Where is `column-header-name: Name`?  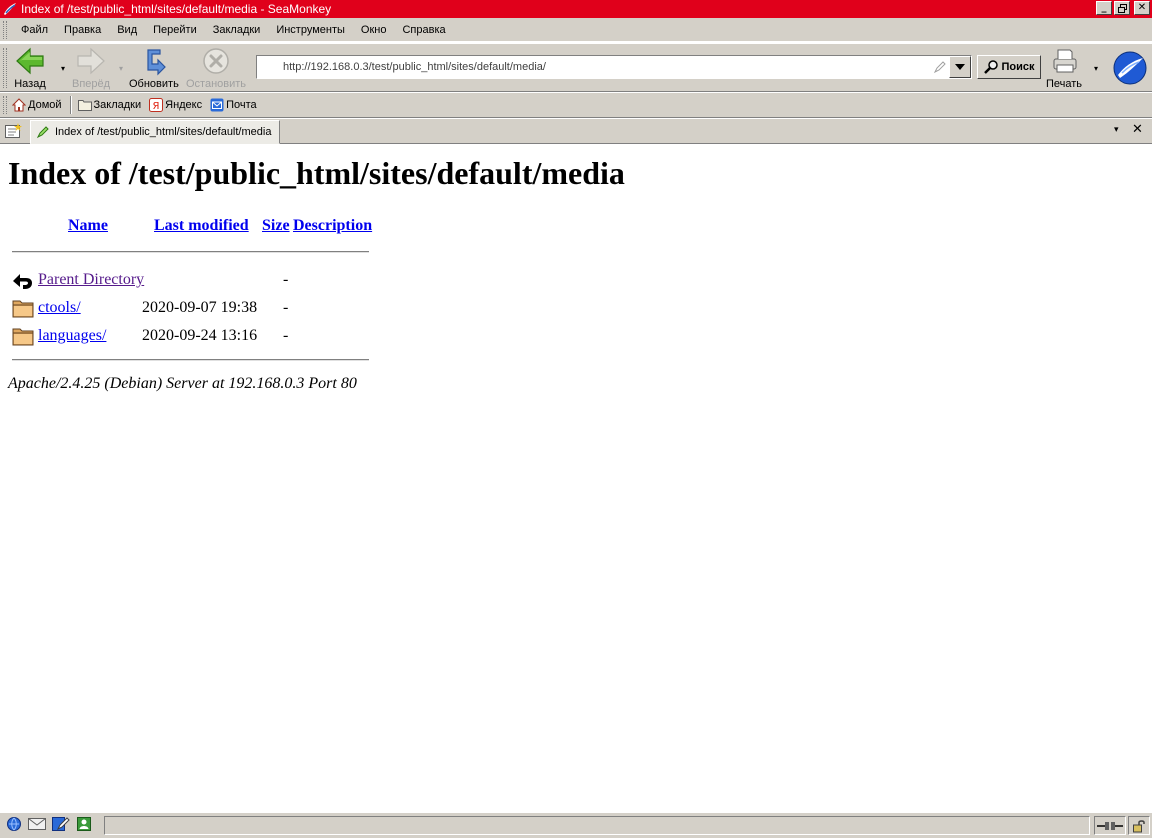
column-header-name: Name is located at coordinates (88, 226).